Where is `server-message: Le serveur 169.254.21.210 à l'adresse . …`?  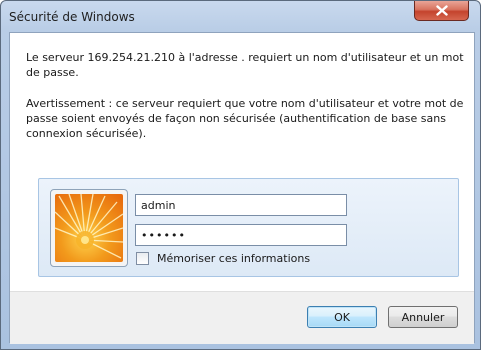
server-message: Le serveur 169.254.21.210 à l'adresse . … is located at coordinates (245, 65).